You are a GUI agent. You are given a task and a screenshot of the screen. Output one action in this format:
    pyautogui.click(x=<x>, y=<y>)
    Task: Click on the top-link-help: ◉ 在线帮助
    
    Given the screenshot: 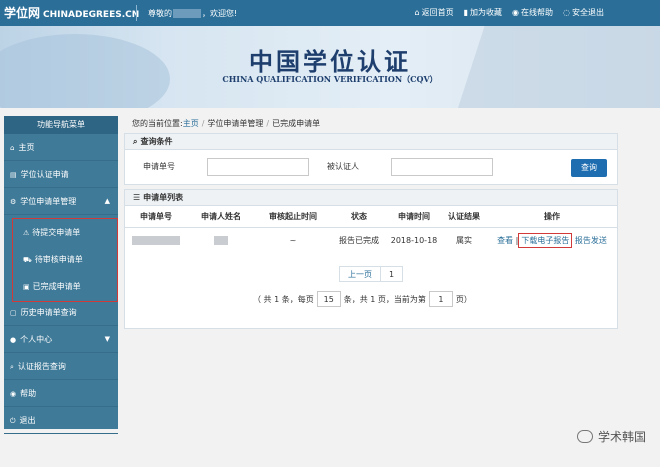 What is the action you would take?
    pyautogui.click(x=532, y=12)
    